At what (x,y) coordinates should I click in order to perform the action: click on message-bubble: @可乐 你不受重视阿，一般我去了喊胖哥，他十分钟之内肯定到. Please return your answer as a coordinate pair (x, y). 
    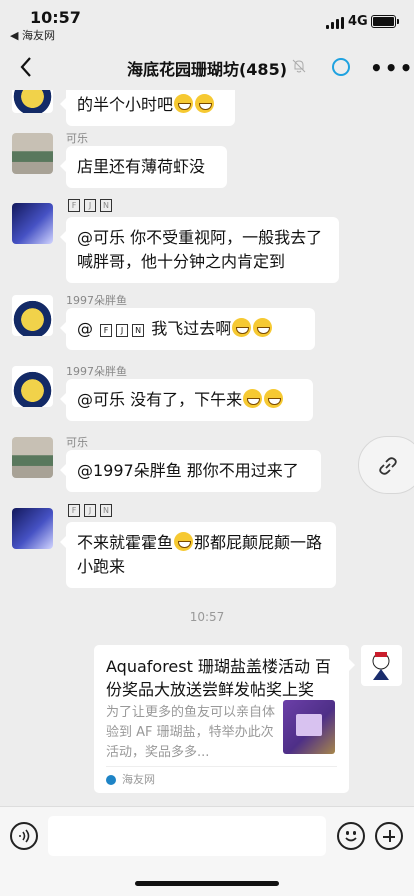
    Looking at the image, I should click on (199, 250).